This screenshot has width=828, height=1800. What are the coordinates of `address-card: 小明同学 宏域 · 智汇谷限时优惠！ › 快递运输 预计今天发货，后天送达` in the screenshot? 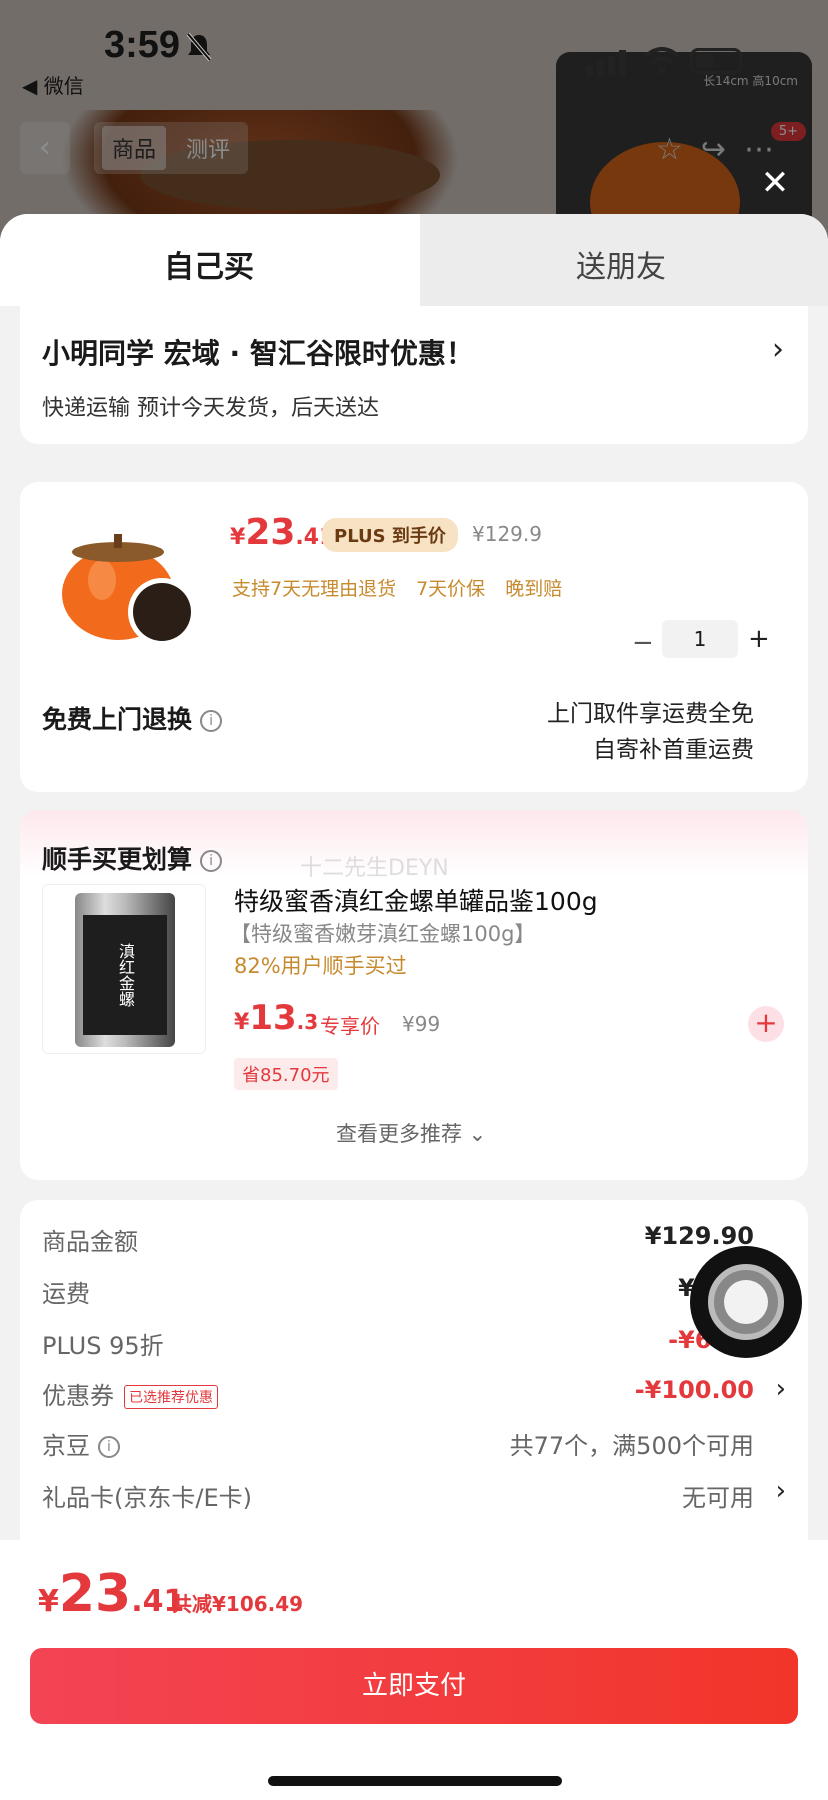 It's located at (414, 375).